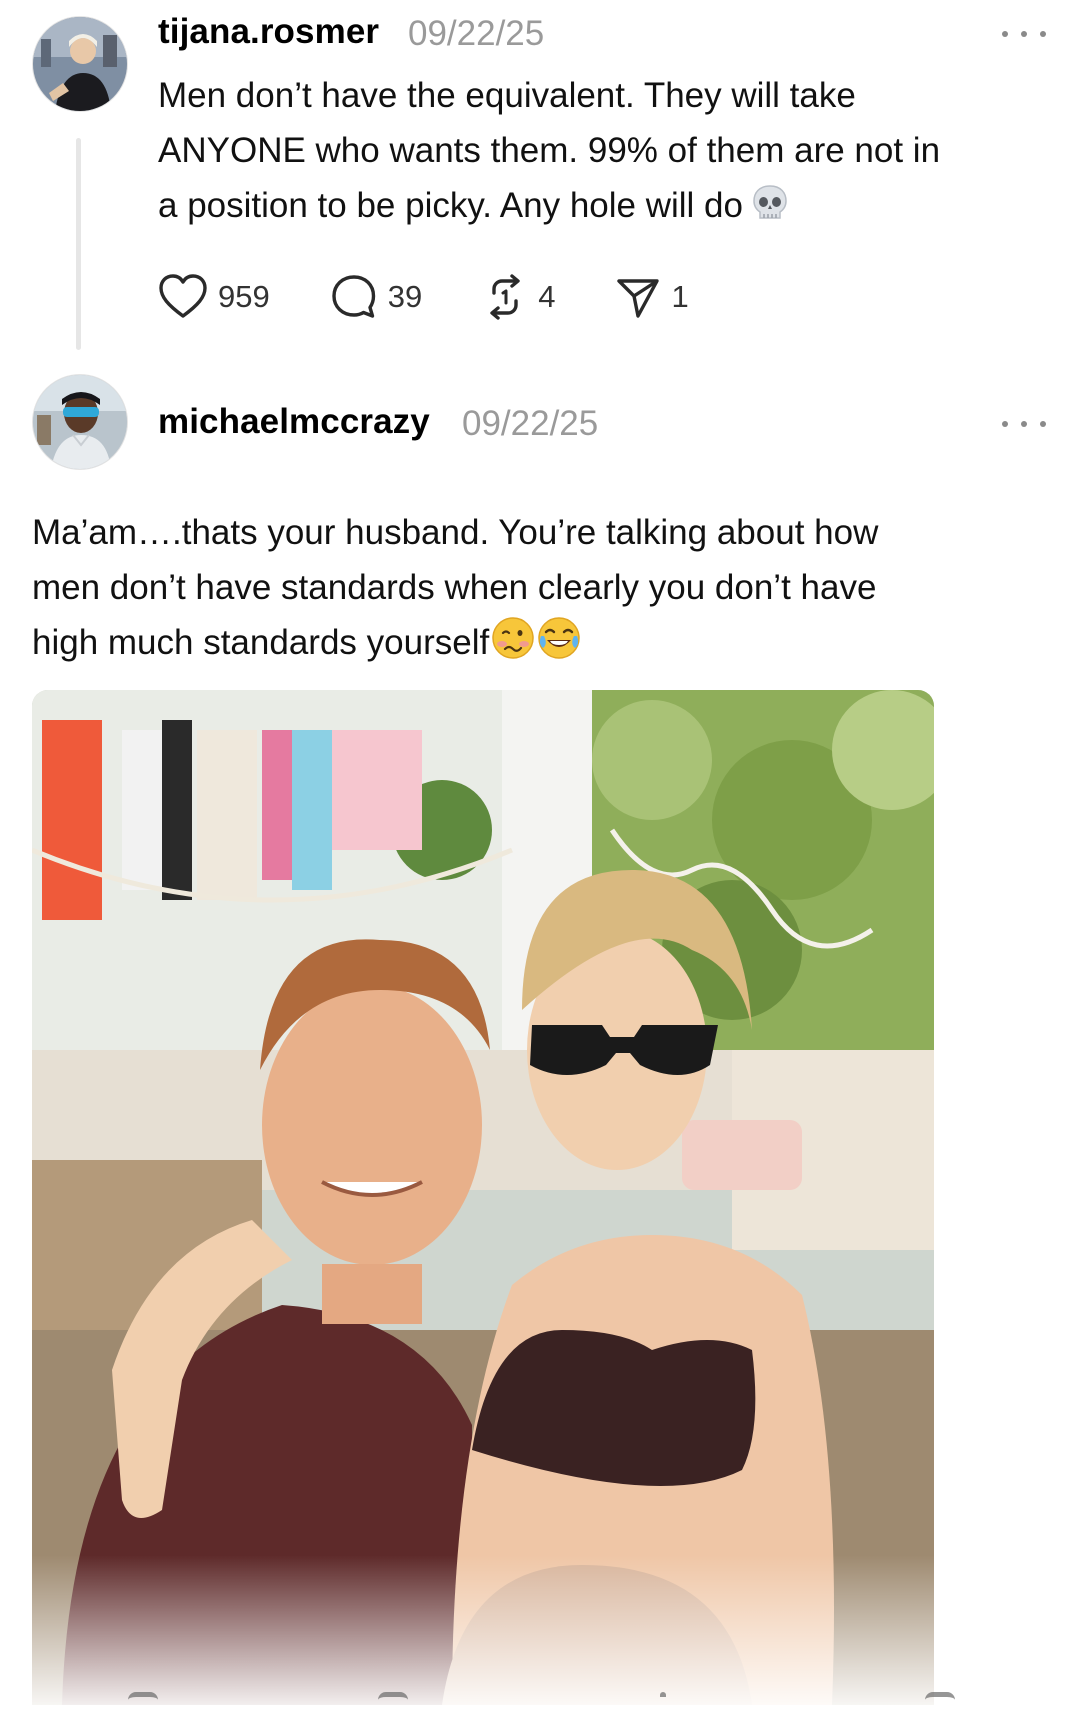 The image size is (1080, 1711). Describe the element at coordinates (294, 422) in the screenshot. I see `username: michaelmccrazy` at that location.